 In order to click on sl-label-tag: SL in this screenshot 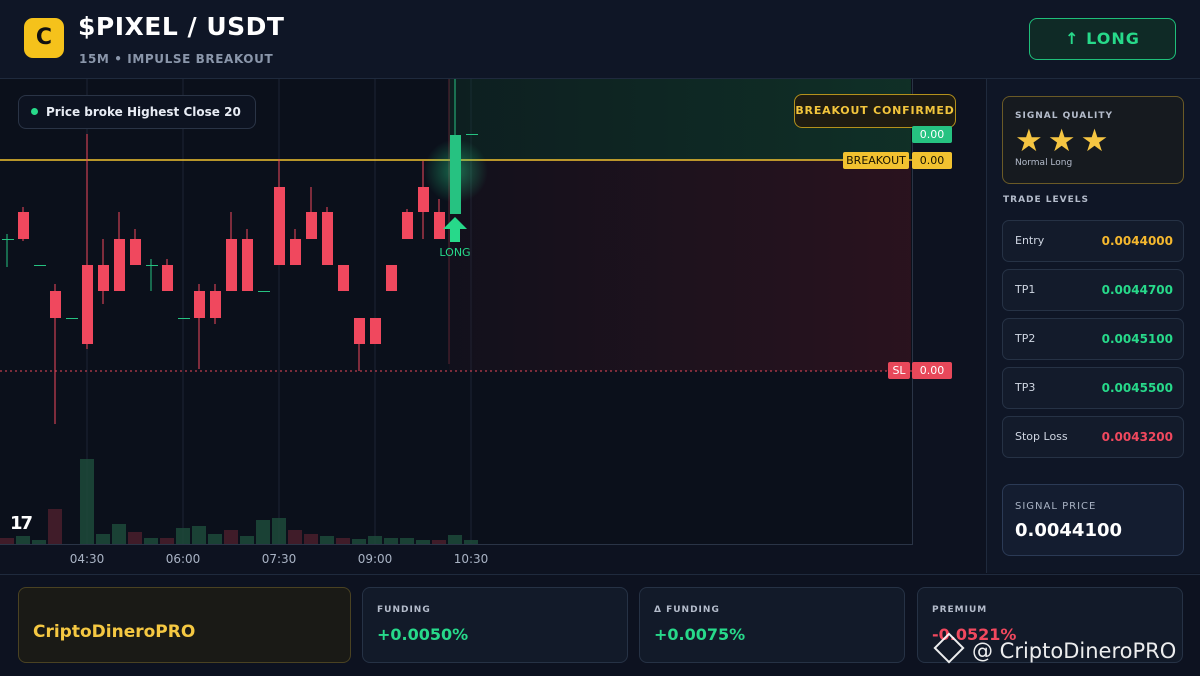, I will do `click(899, 370)`.